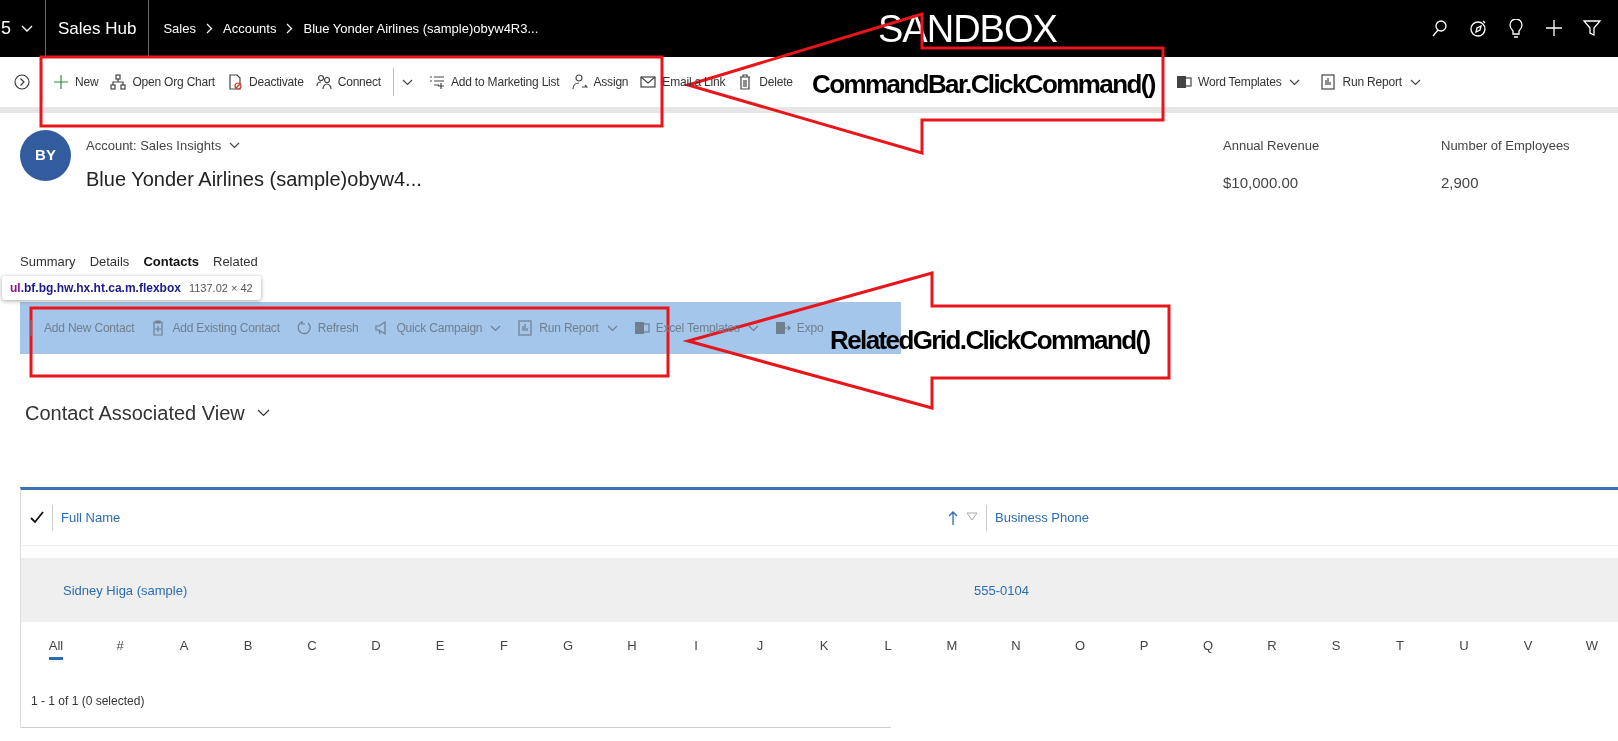 The height and width of the screenshot is (741, 1618). What do you see at coordinates (632, 648) in the screenshot?
I see `jump-bar-letter: H` at bounding box center [632, 648].